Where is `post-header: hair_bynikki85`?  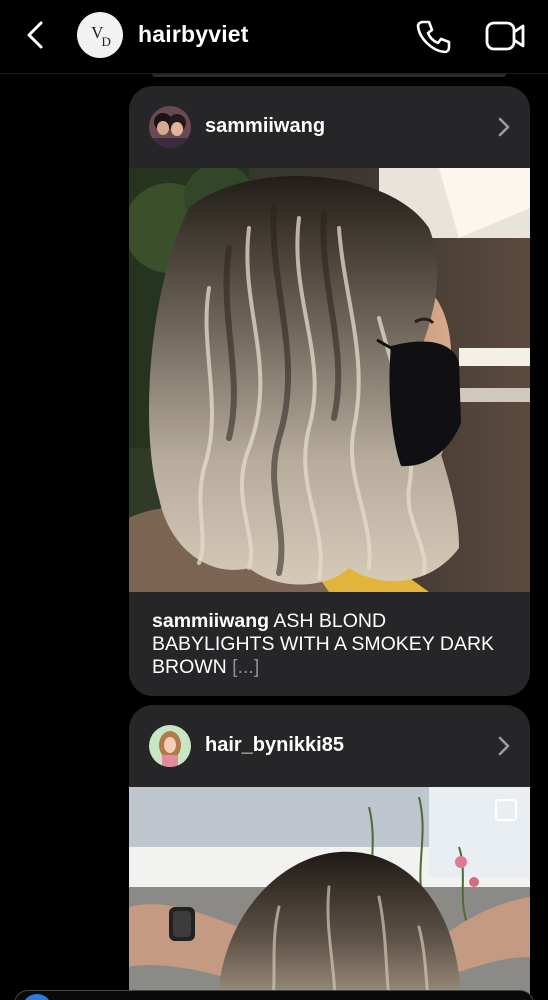 post-header: hair_bynikki85 is located at coordinates (329, 746).